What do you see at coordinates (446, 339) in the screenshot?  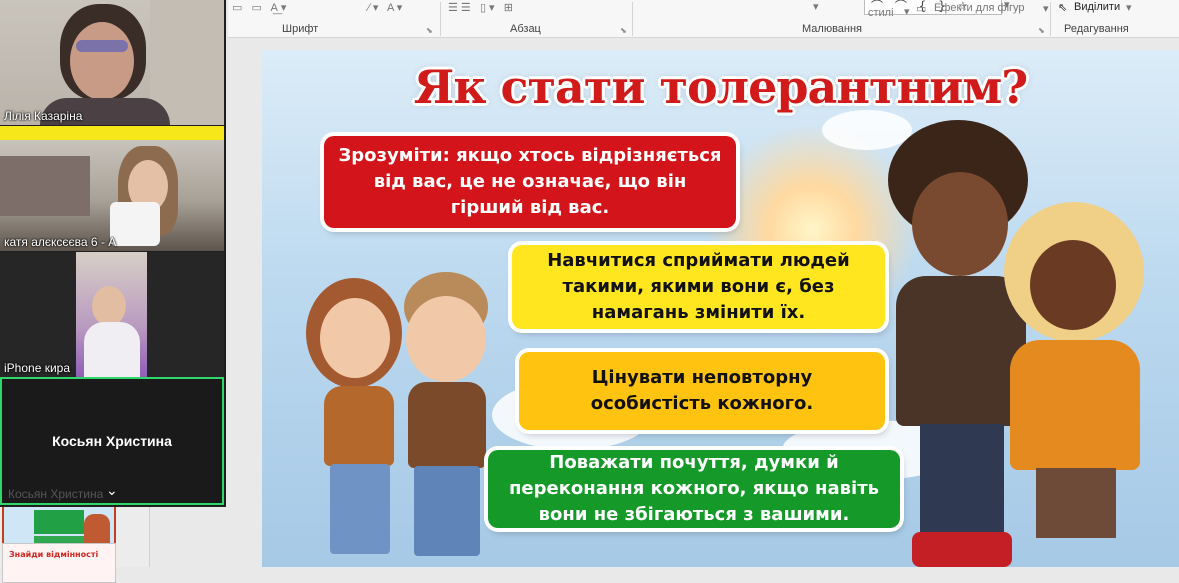 I see `boy-face` at bounding box center [446, 339].